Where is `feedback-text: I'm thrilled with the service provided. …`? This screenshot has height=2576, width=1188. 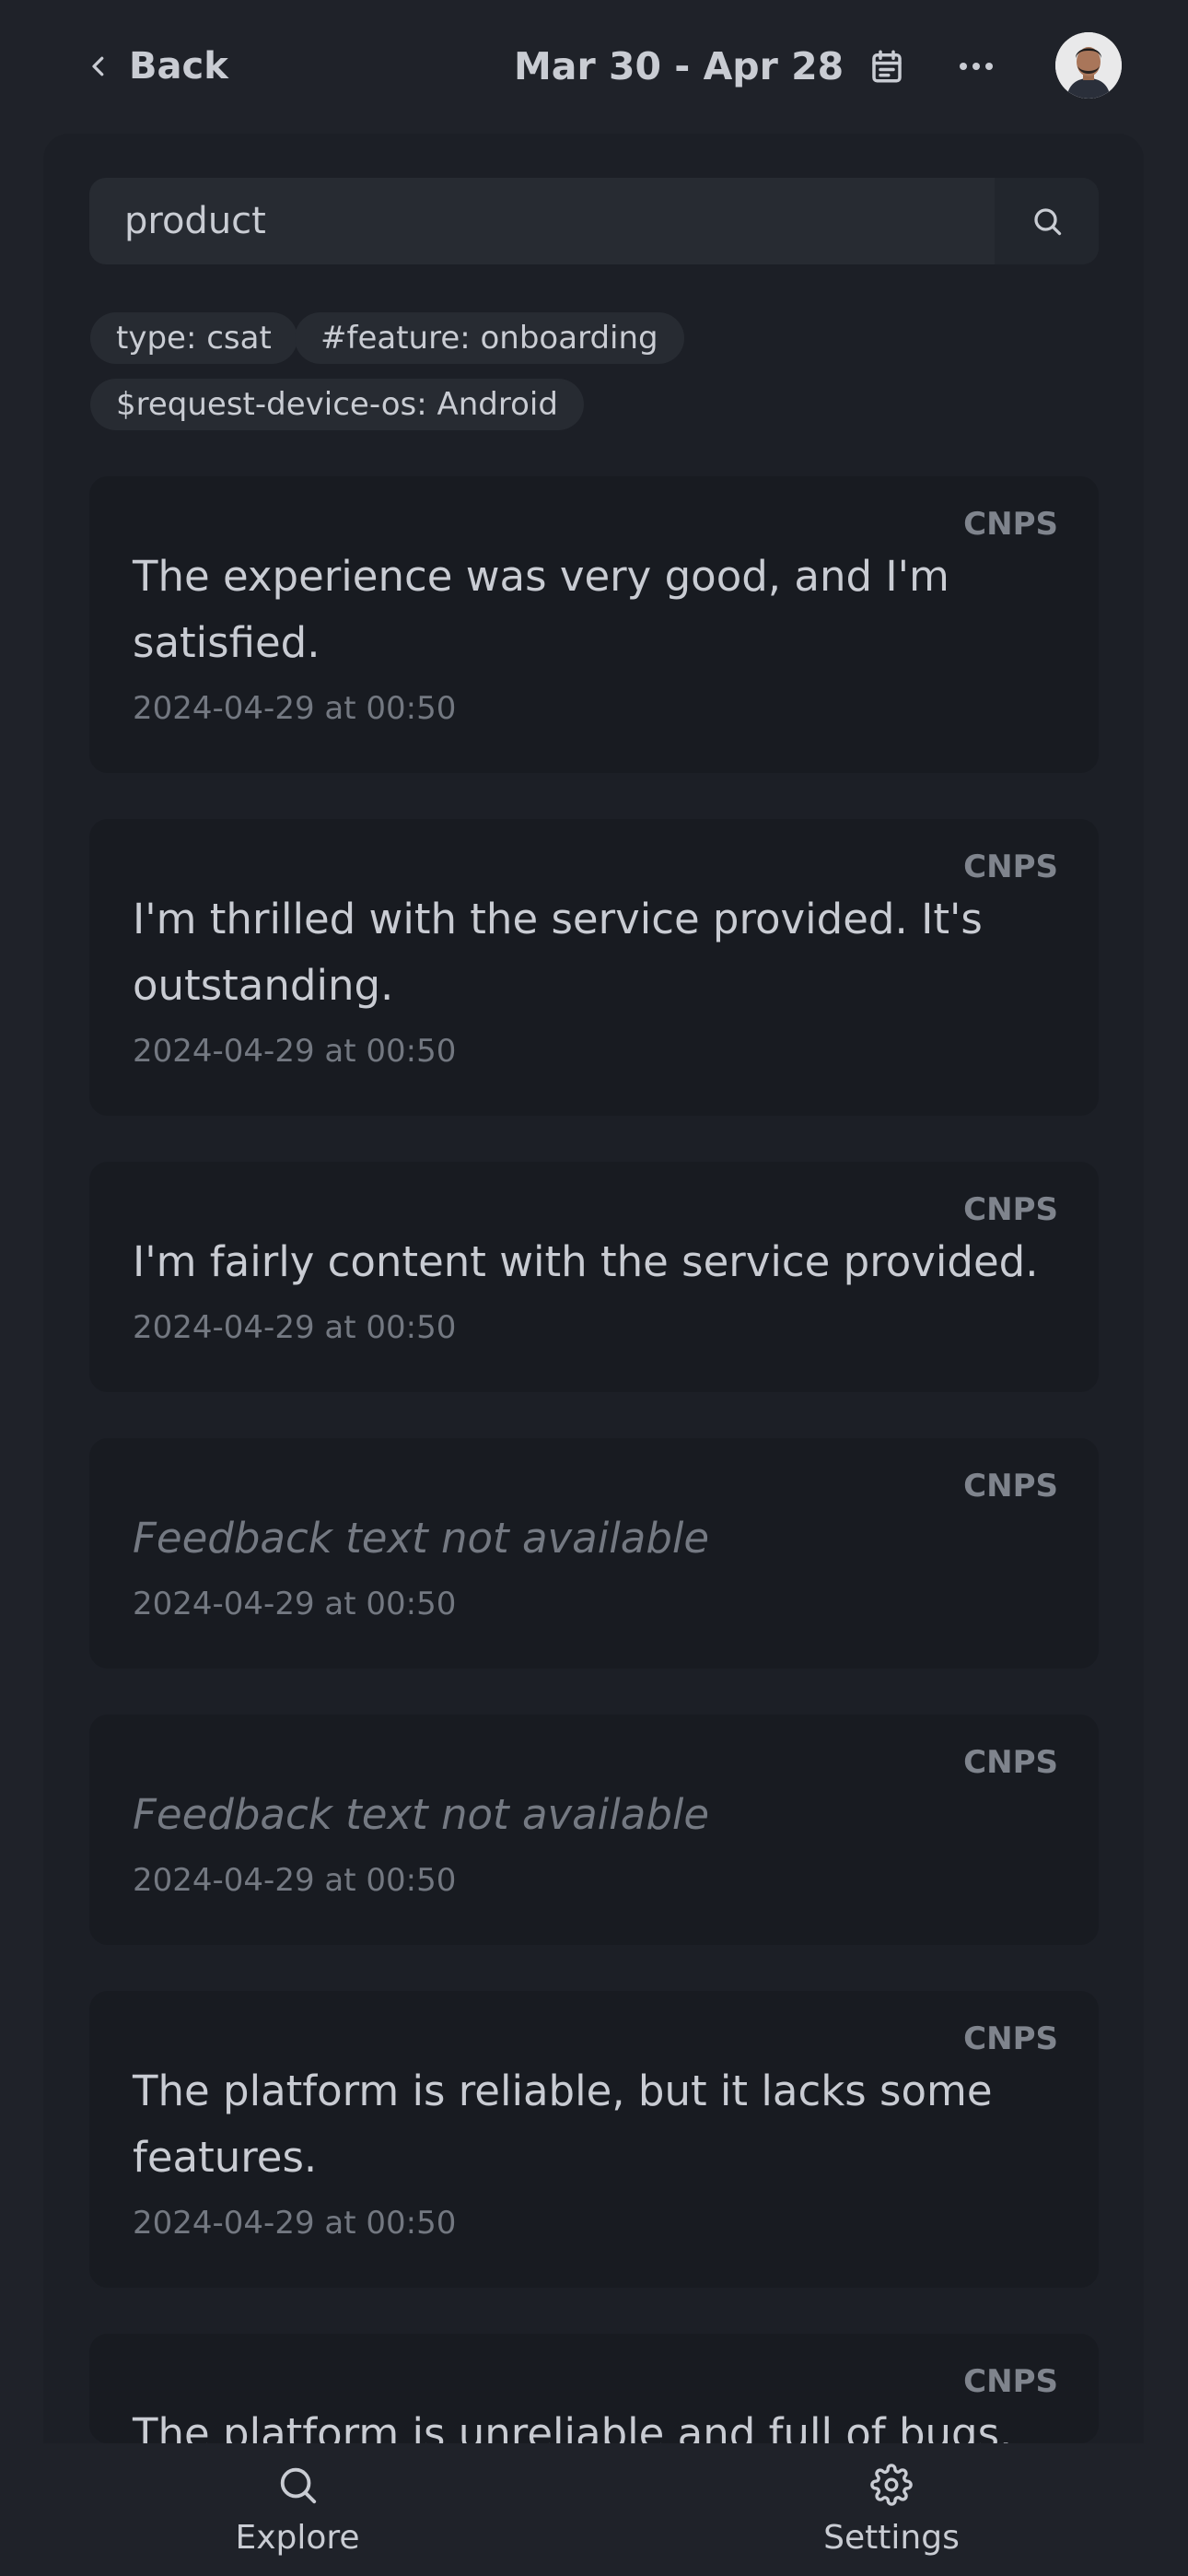
feedback-text: I'm thrilled with the service provided. … is located at coordinates (558, 953).